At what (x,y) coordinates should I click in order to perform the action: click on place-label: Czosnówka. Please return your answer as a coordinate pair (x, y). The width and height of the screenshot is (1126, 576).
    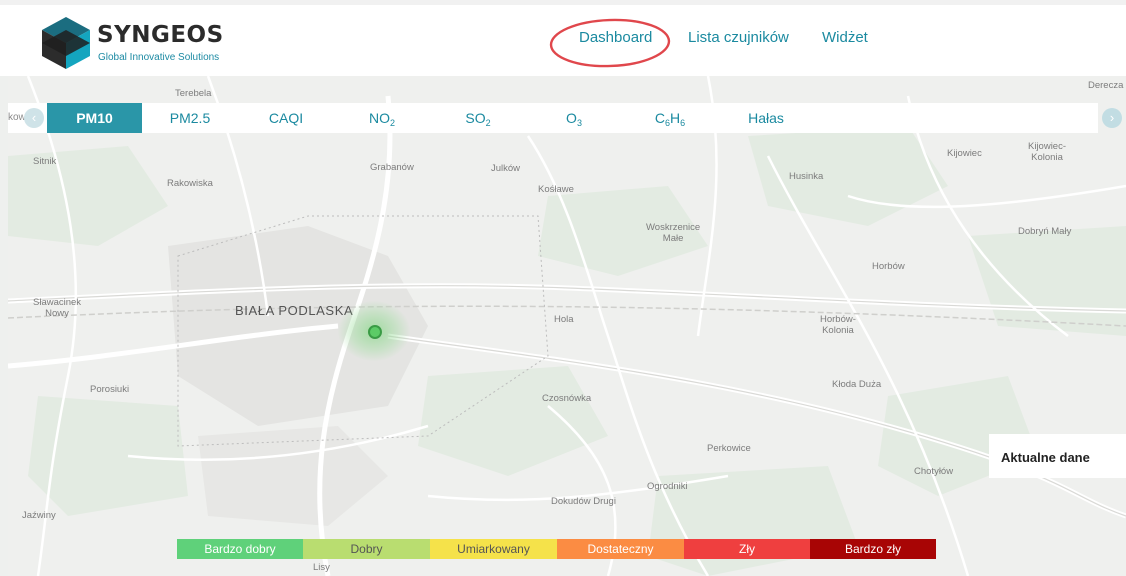
    Looking at the image, I should click on (567, 398).